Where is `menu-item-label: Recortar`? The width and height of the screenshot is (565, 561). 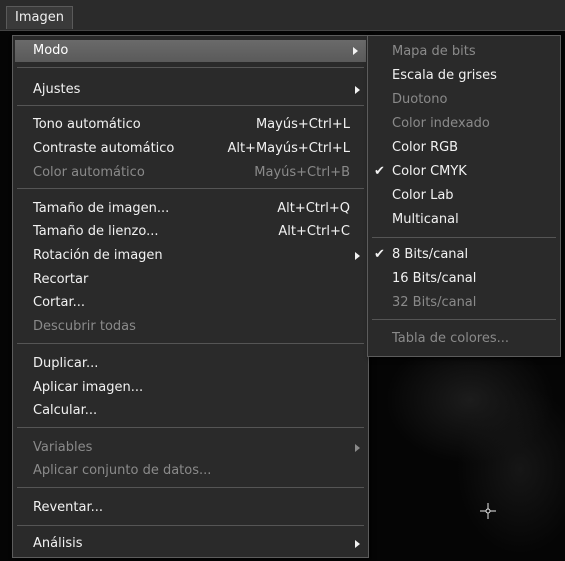
menu-item-label: Recortar is located at coordinates (61, 279).